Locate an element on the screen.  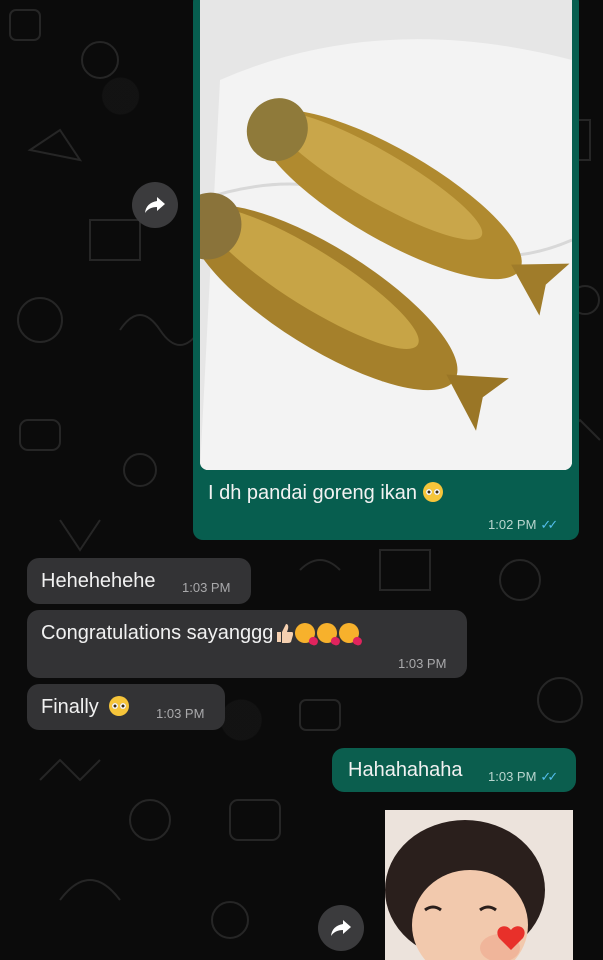
image-caption: I dh pandai goreng ikan is located at coordinates (326, 493).